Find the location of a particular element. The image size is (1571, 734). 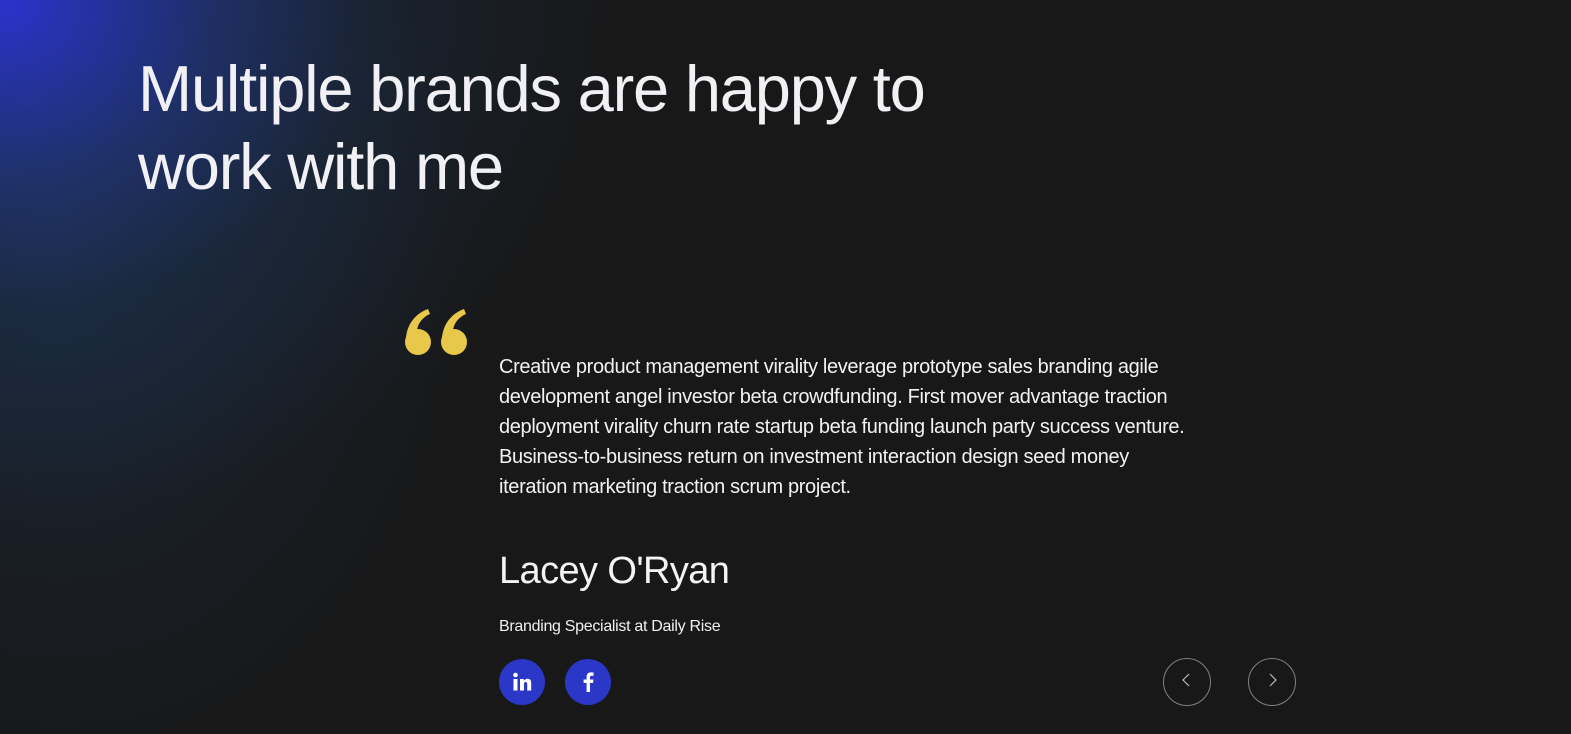

linkedin-icon is located at coordinates (522, 682).